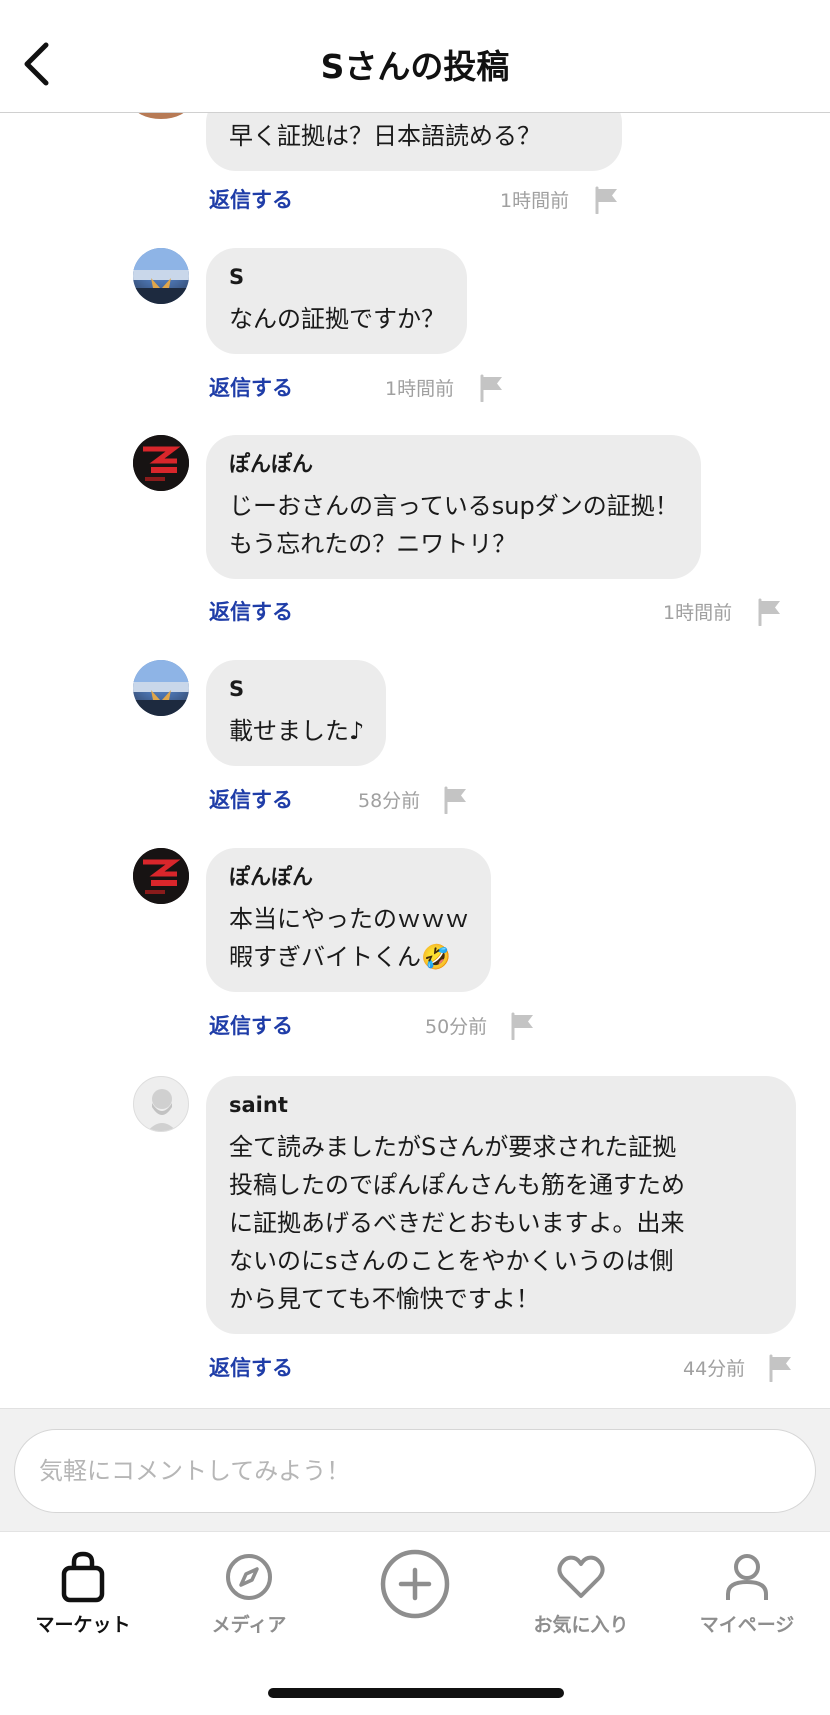 Image resolution: width=830 pixels, height=1715 pixels. Describe the element at coordinates (336, 301) in the screenshot. I see `comment-bubble: S なんの証拠ですか？` at that location.